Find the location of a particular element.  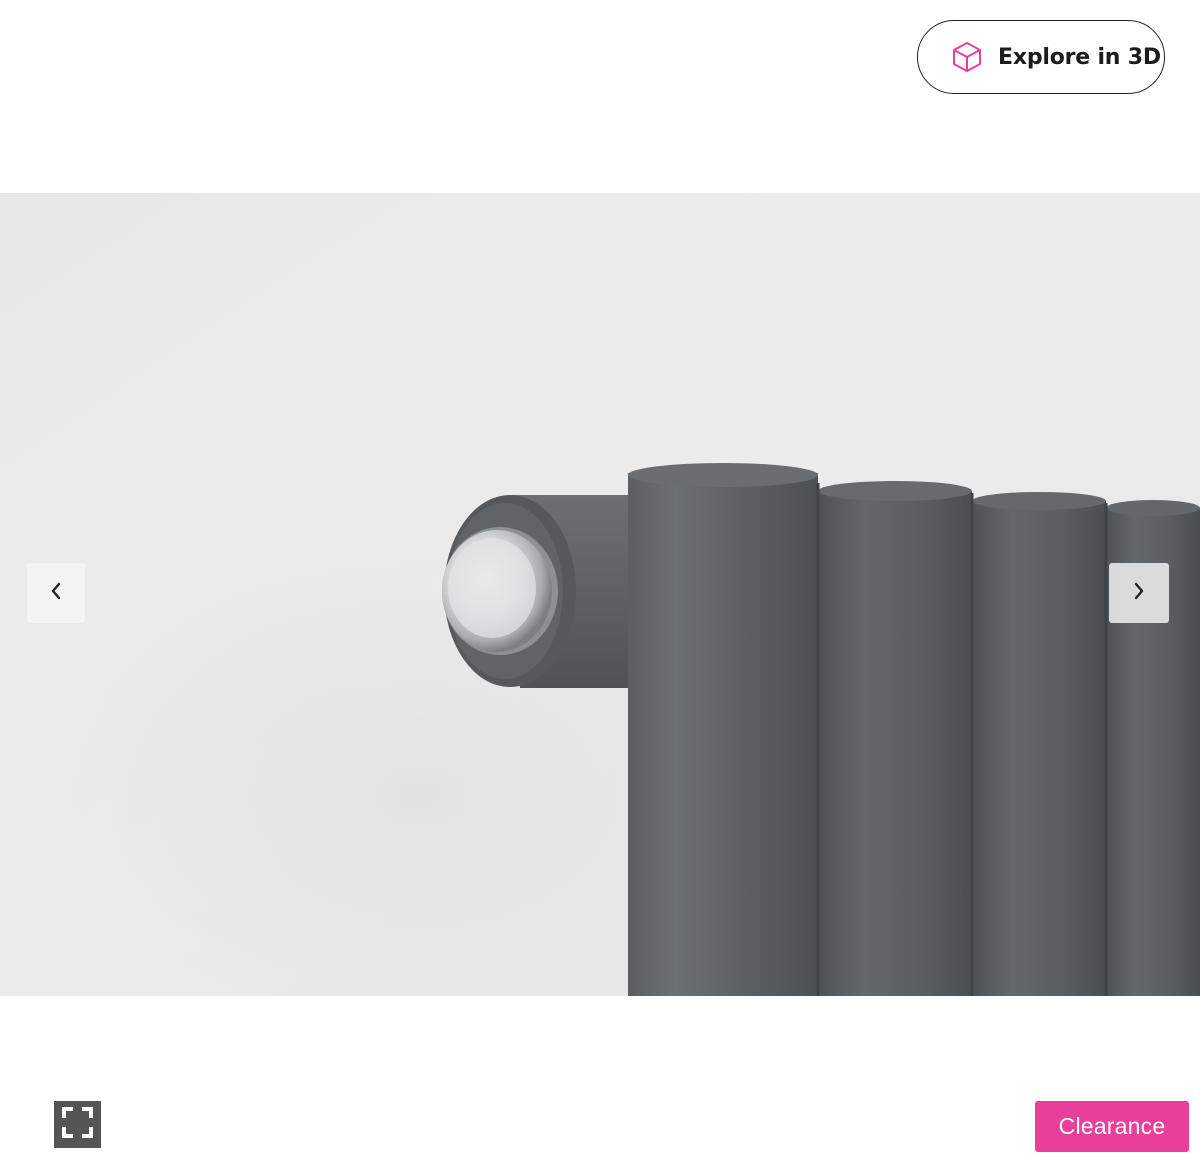

chevron-left-icon is located at coordinates (56, 593).